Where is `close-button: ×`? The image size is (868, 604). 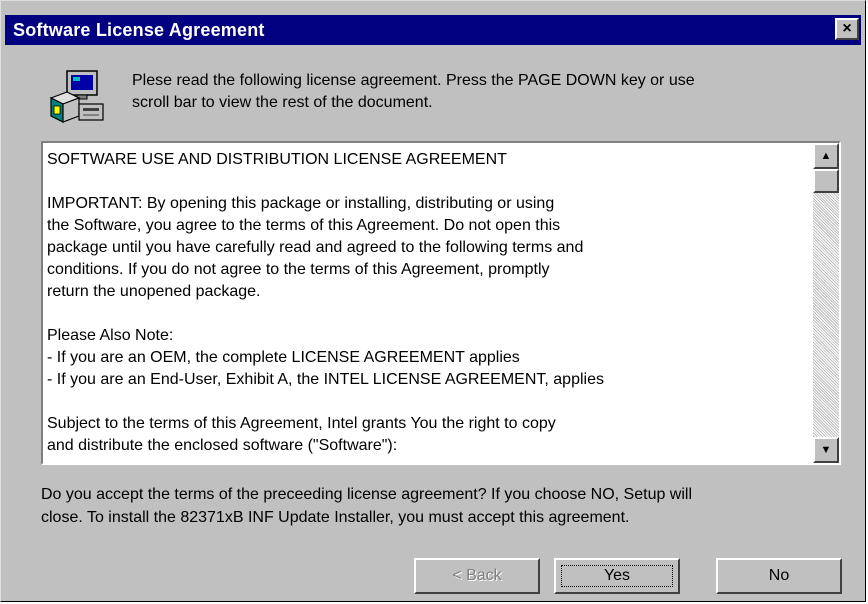 close-button: × is located at coordinates (847, 29).